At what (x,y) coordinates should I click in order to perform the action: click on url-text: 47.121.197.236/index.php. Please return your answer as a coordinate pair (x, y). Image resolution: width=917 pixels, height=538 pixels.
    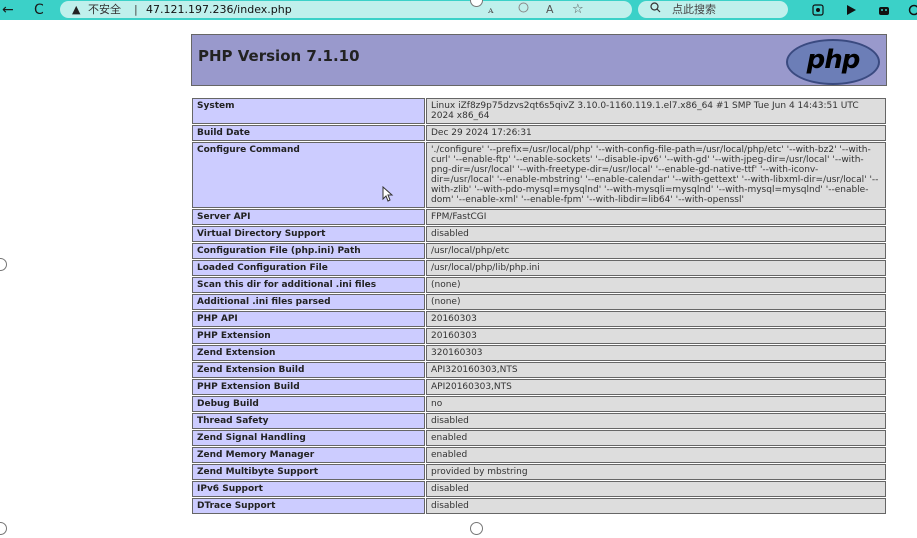
    Looking at the image, I should click on (219, 9).